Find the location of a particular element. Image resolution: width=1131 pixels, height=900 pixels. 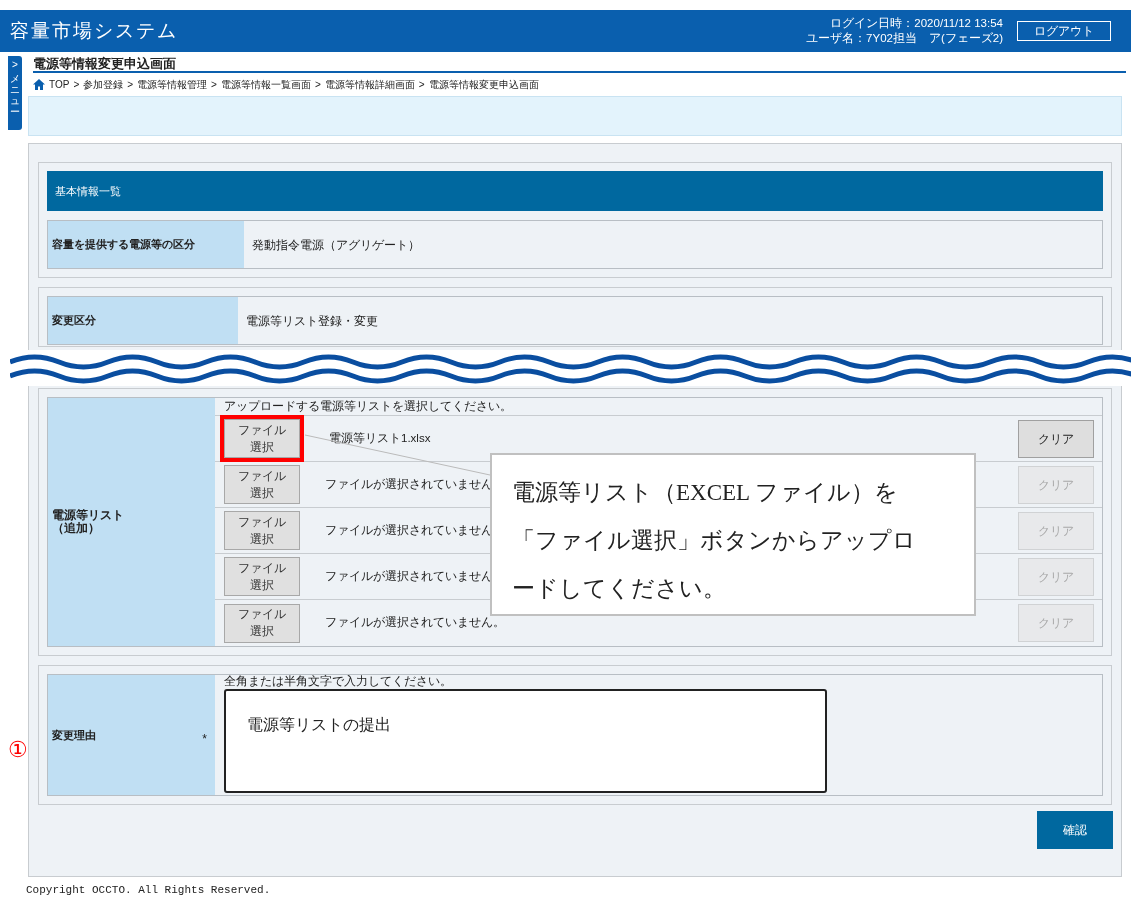

breadcrumb-link: TOP is located at coordinates (59, 84).